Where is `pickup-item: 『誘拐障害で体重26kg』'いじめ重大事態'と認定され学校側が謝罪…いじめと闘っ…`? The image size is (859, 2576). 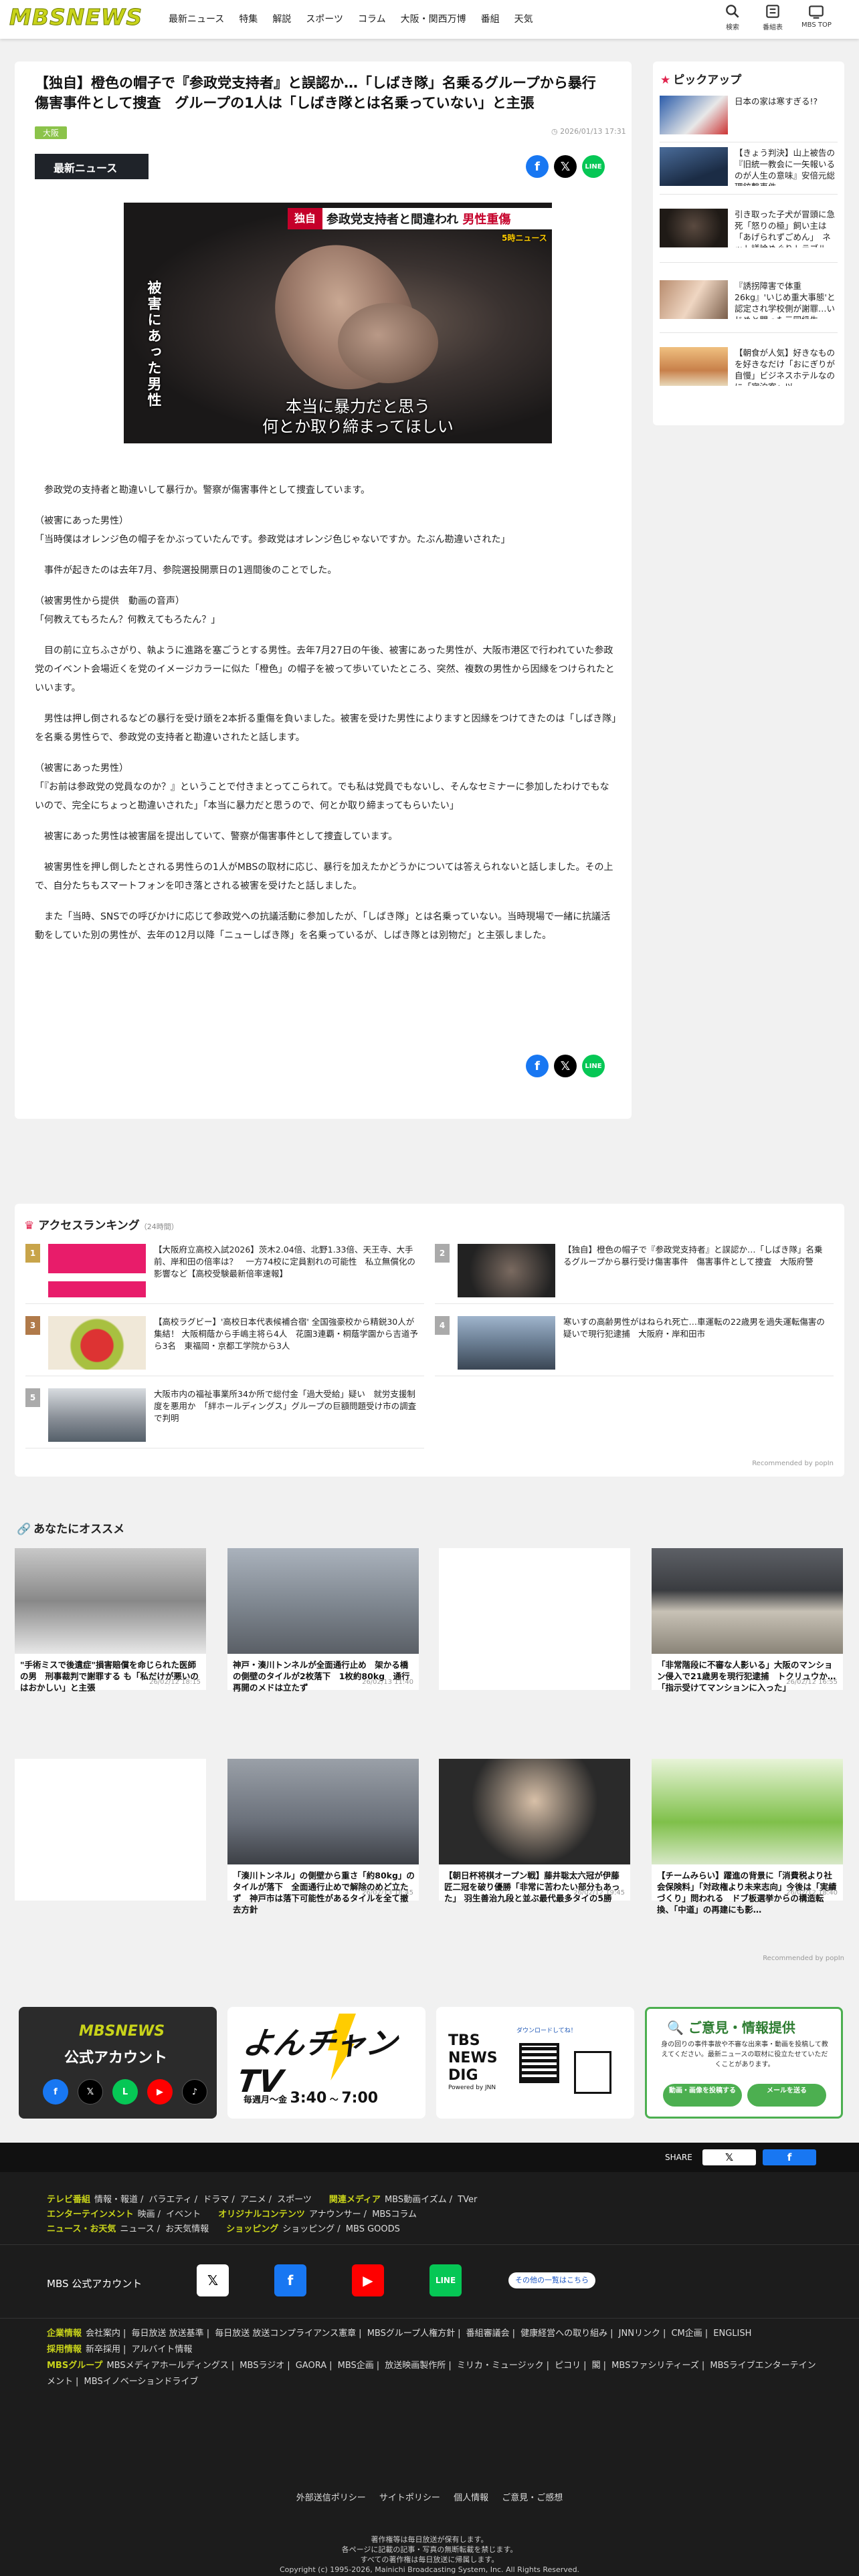 pickup-item: 『誘拐障害で体重26kg』'いじめ重大事態'と認定され学校側が謝罪…いじめと闘っ… is located at coordinates (749, 301).